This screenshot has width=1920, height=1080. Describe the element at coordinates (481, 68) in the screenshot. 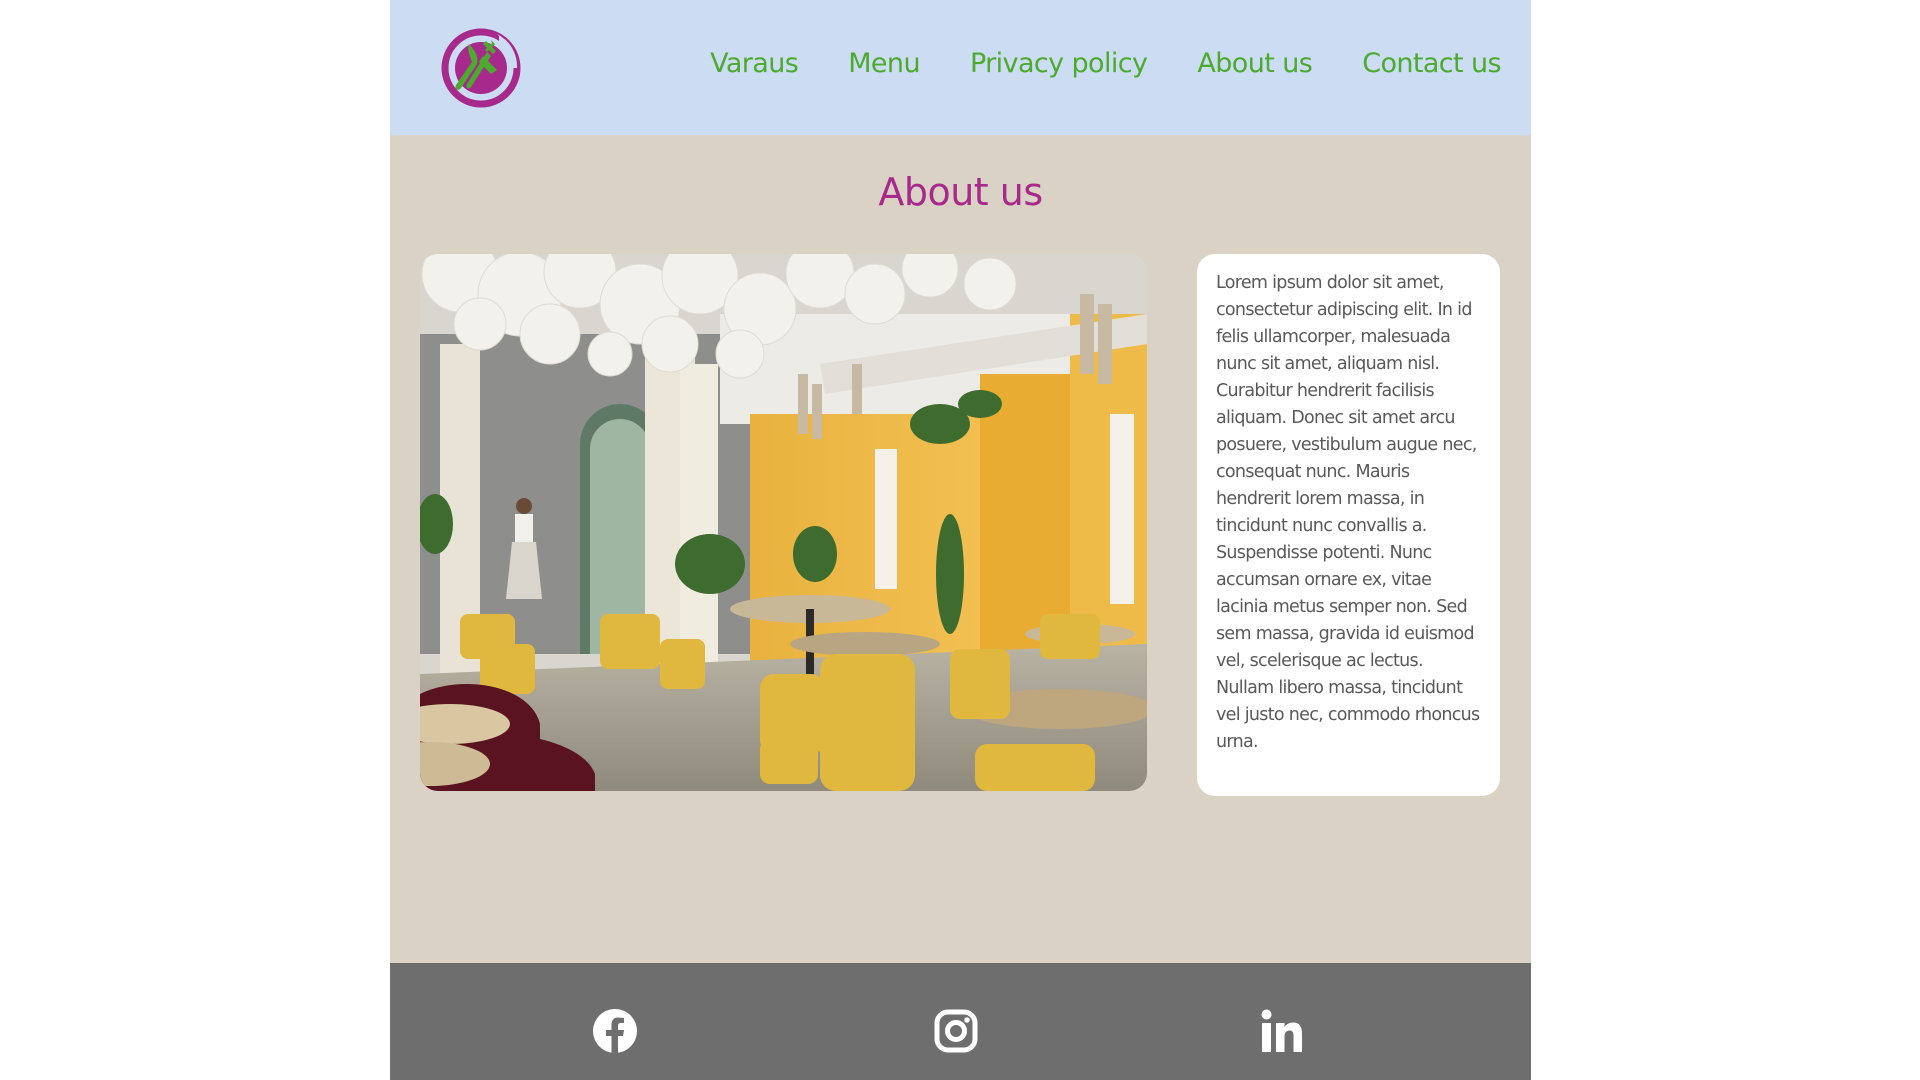

I see `fork-knife-plate-logo-icon` at that location.